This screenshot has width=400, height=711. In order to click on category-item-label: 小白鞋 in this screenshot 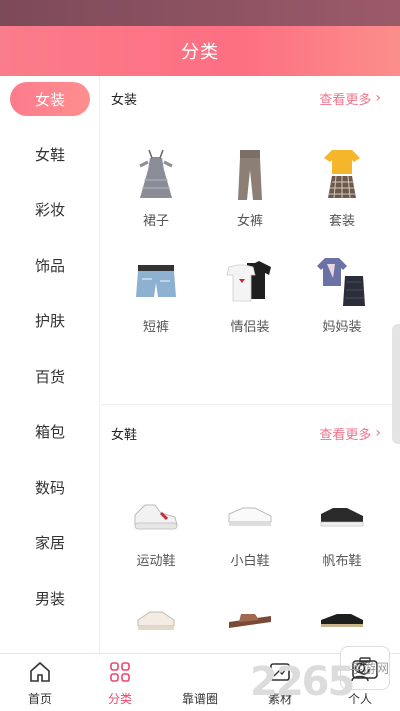, I will do `click(250, 561)`.